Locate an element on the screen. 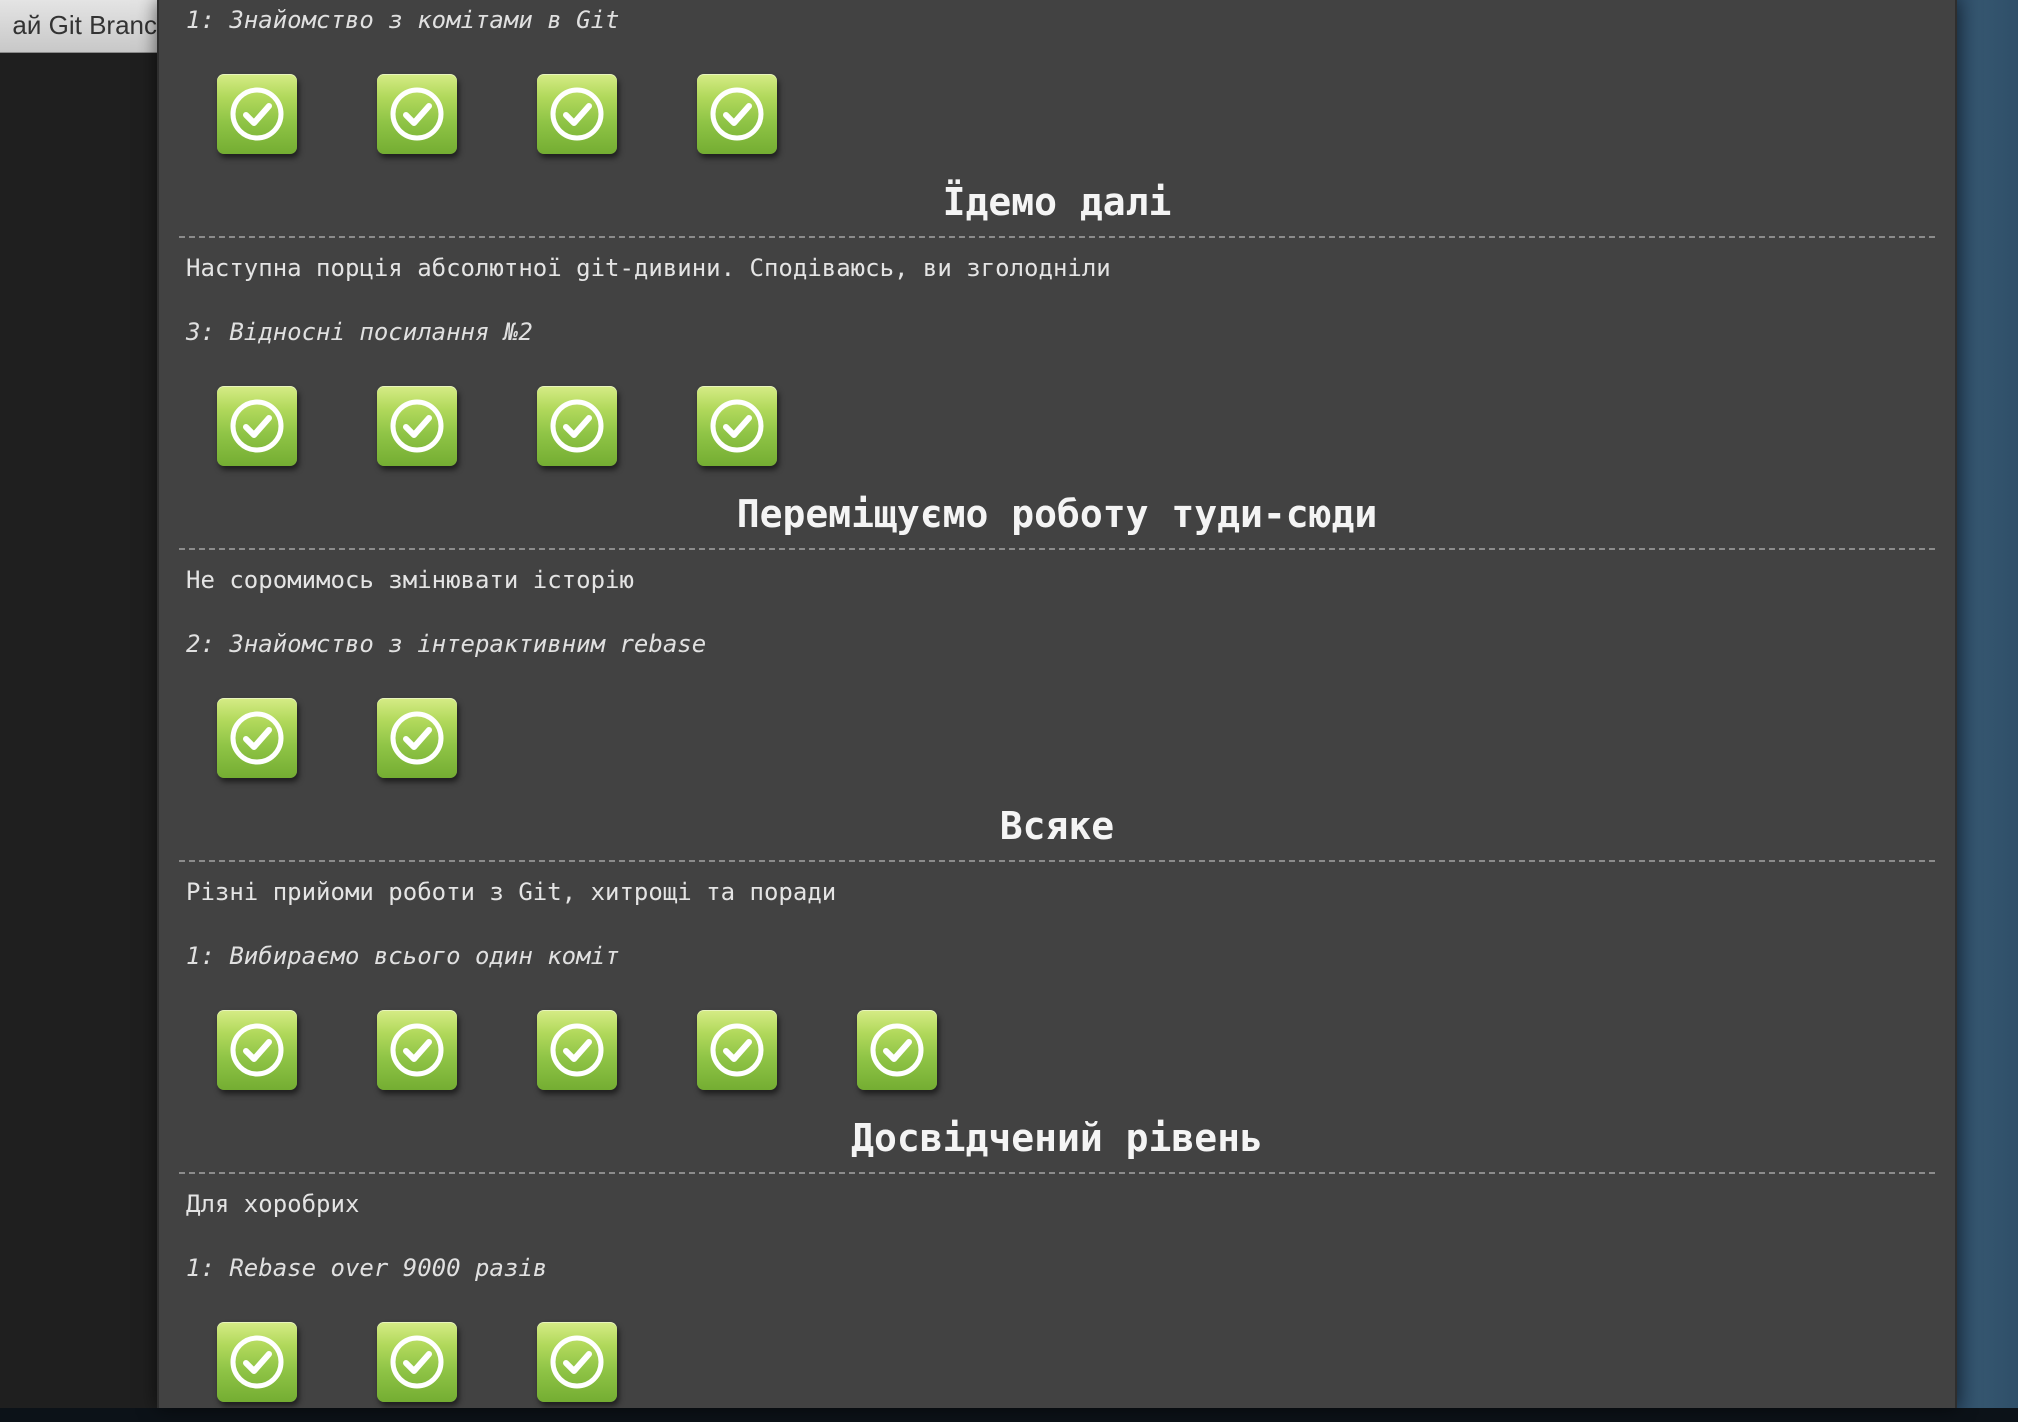  background-tab-label: ай Git Branc is located at coordinates (84, 25).